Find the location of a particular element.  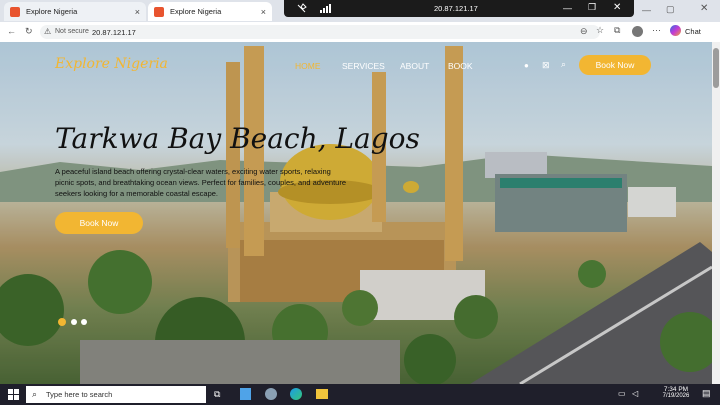

remote-restore-icon: ❐ is located at coordinates (592, 7).